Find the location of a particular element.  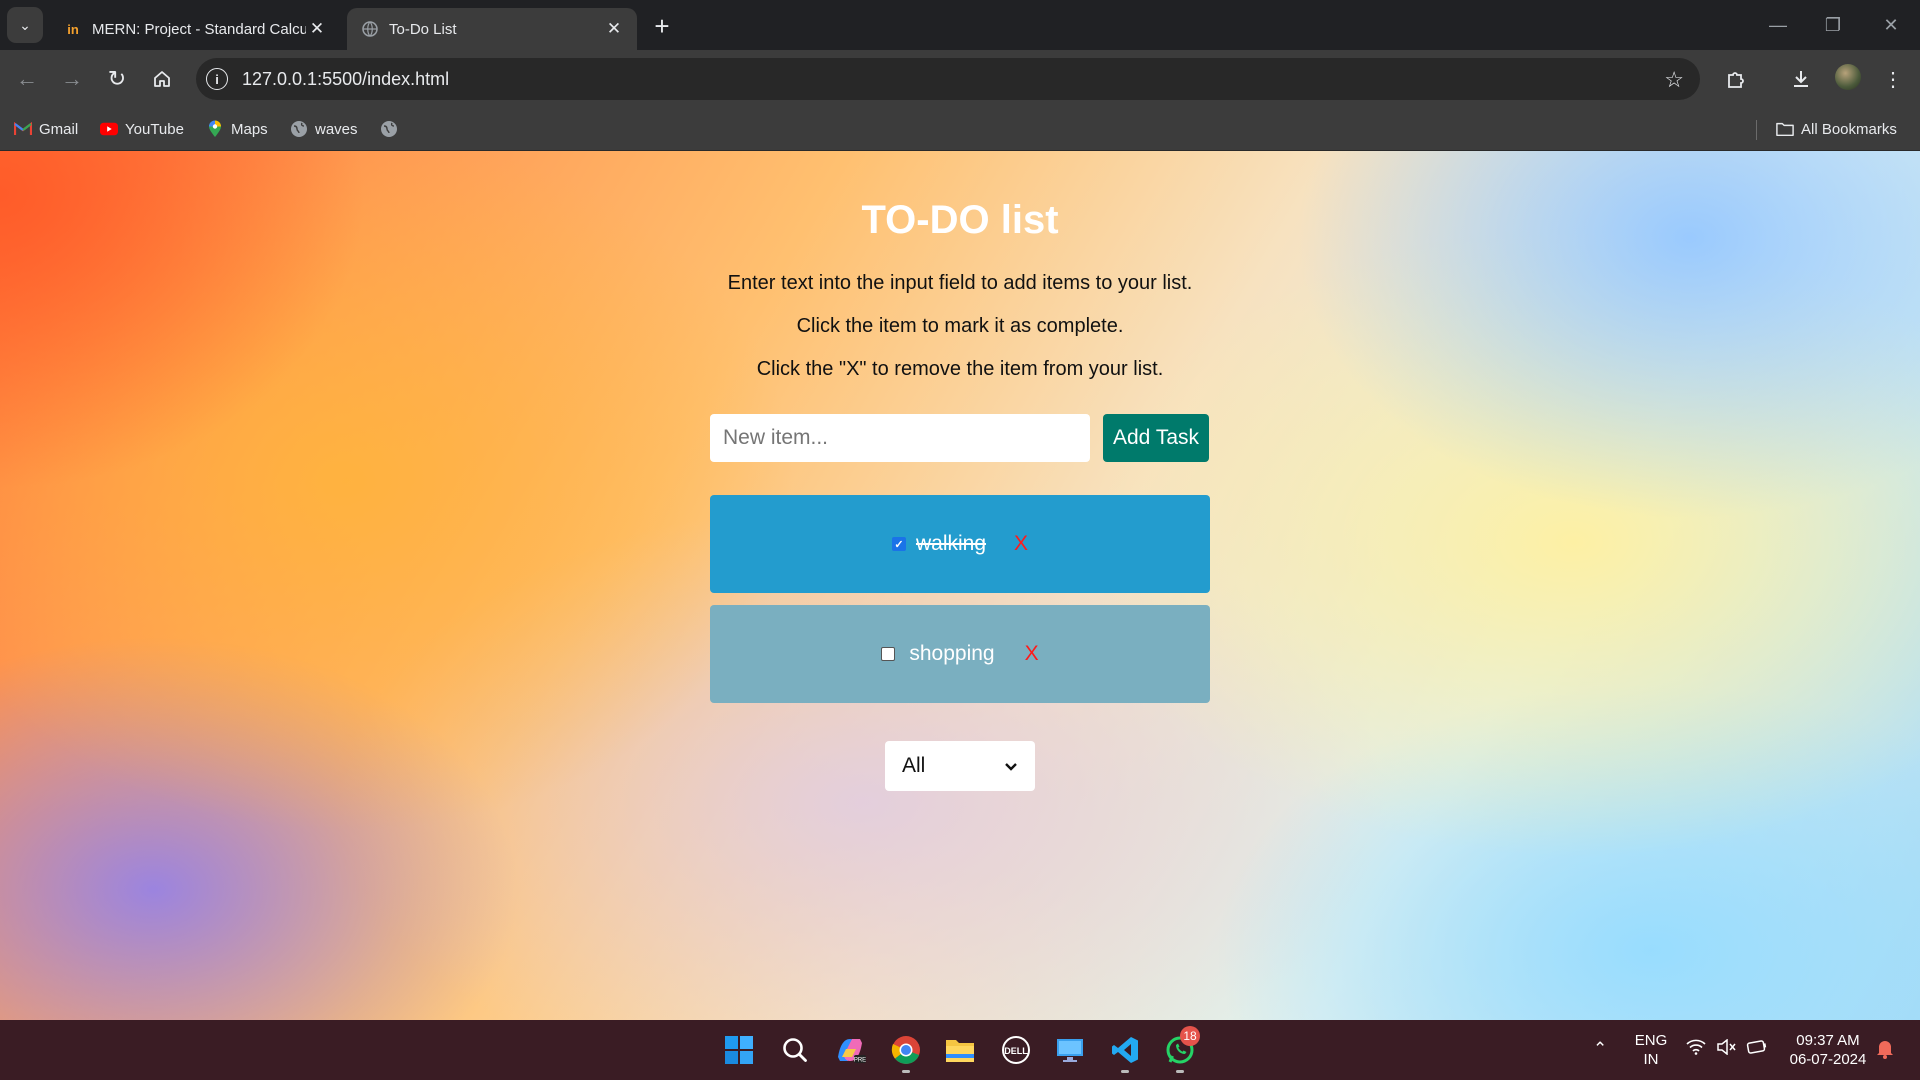

svg-text: DELL is located at coordinates (1016, 1051).